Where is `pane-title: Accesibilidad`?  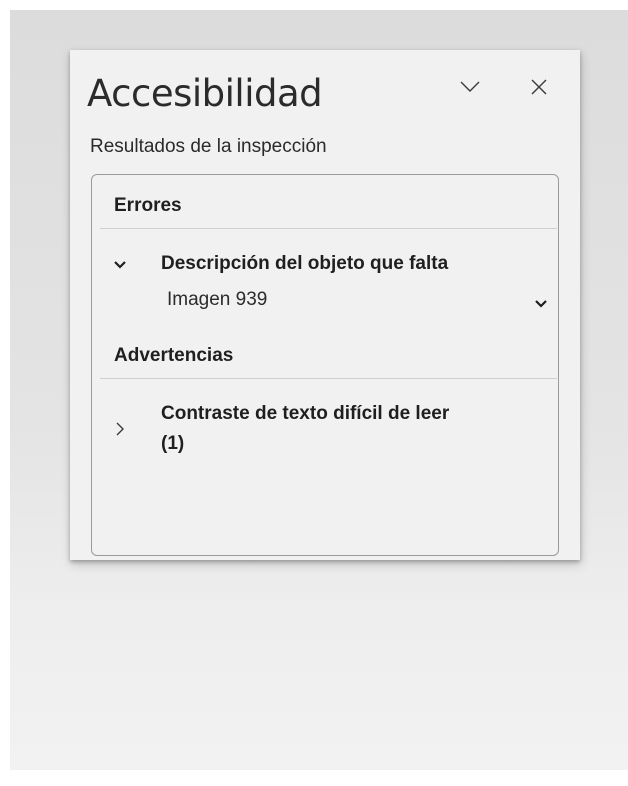 pane-title: Accesibilidad is located at coordinates (205, 93).